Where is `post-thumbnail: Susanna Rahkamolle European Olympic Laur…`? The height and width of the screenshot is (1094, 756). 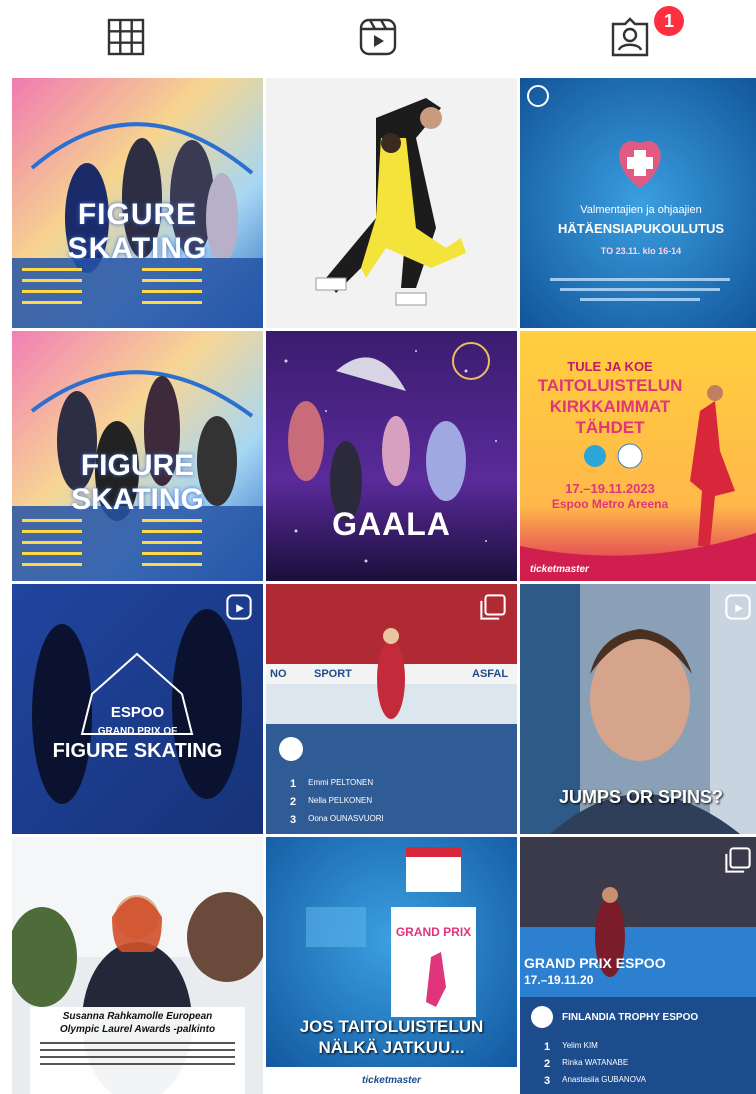 post-thumbnail: Susanna Rahkamolle European Olympic Laur… is located at coordinates (137, 965).